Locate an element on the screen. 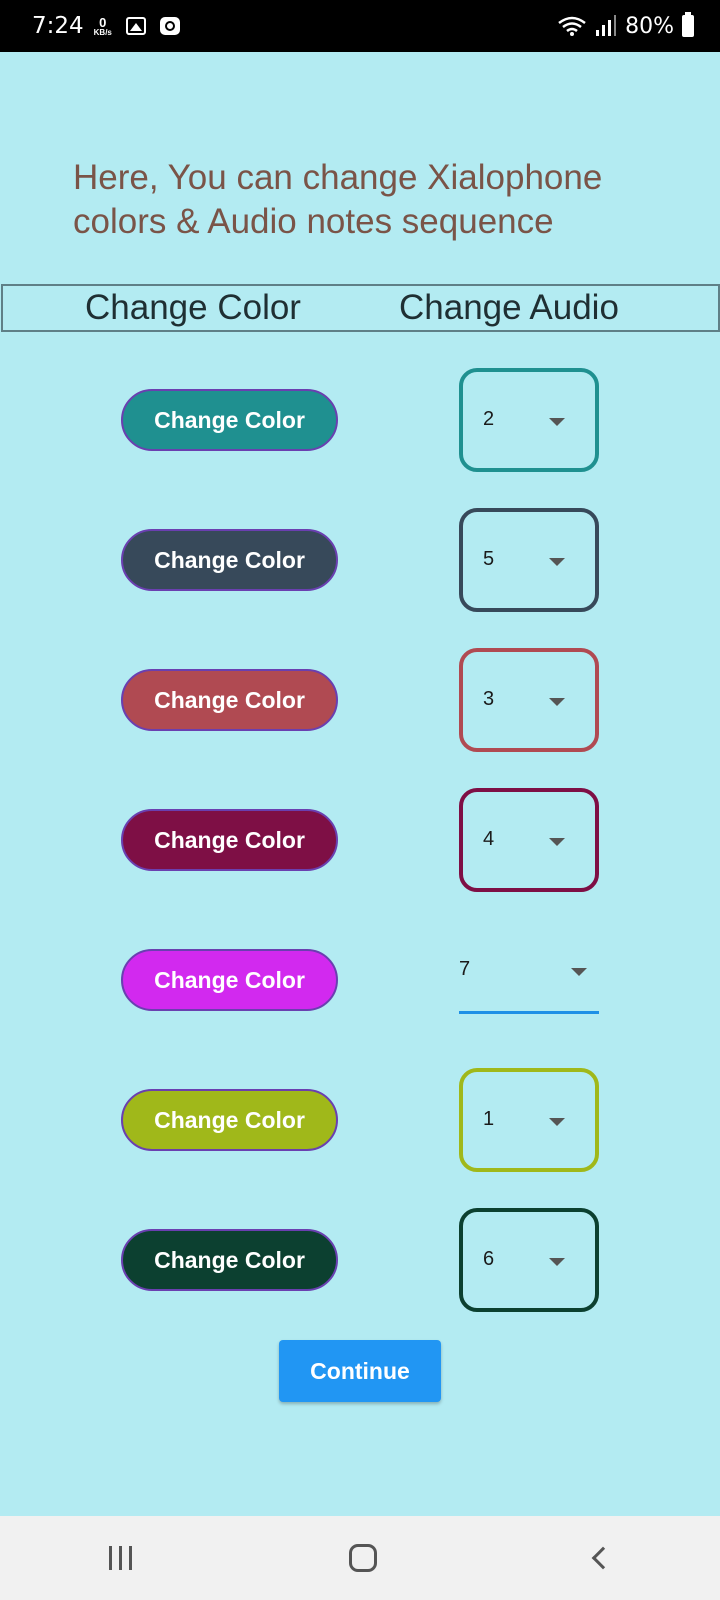 The image size is (720, 1600). continue-button: Continue is located at coordinates (360, 1371).